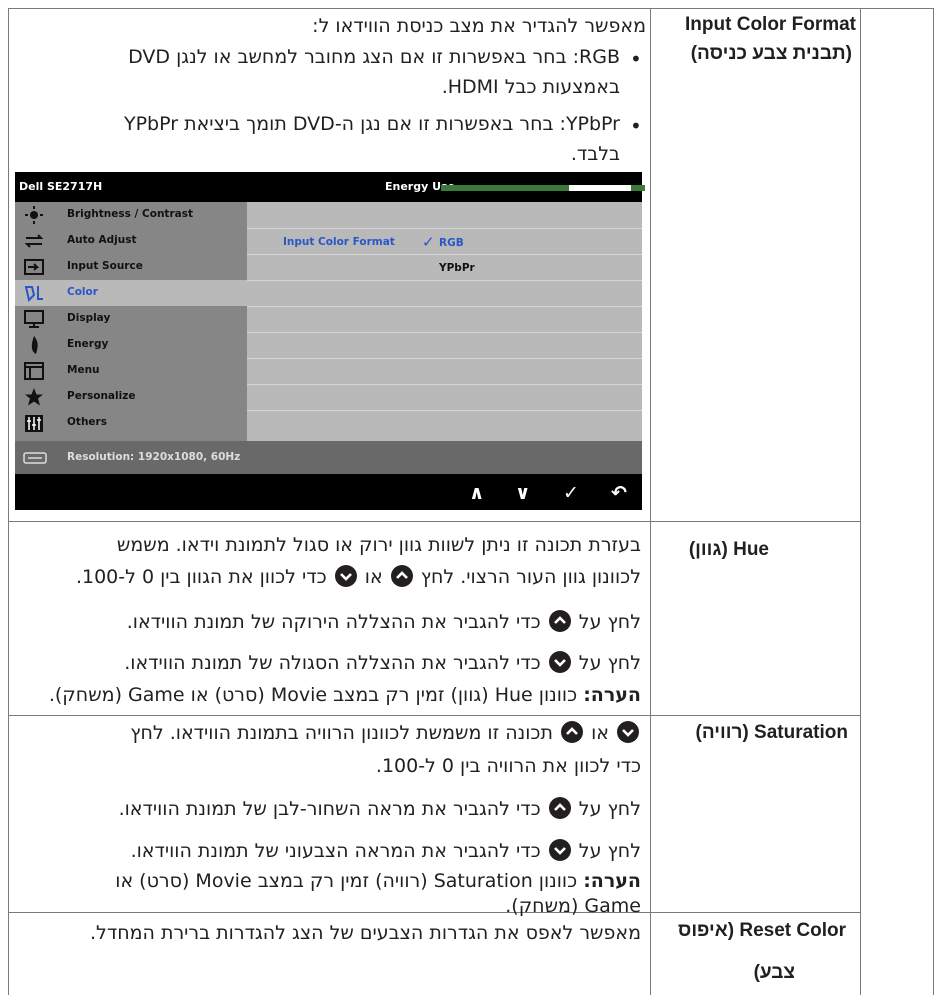  I want to click on osd-menu-label: Auto Adjust, so click(102, 240).